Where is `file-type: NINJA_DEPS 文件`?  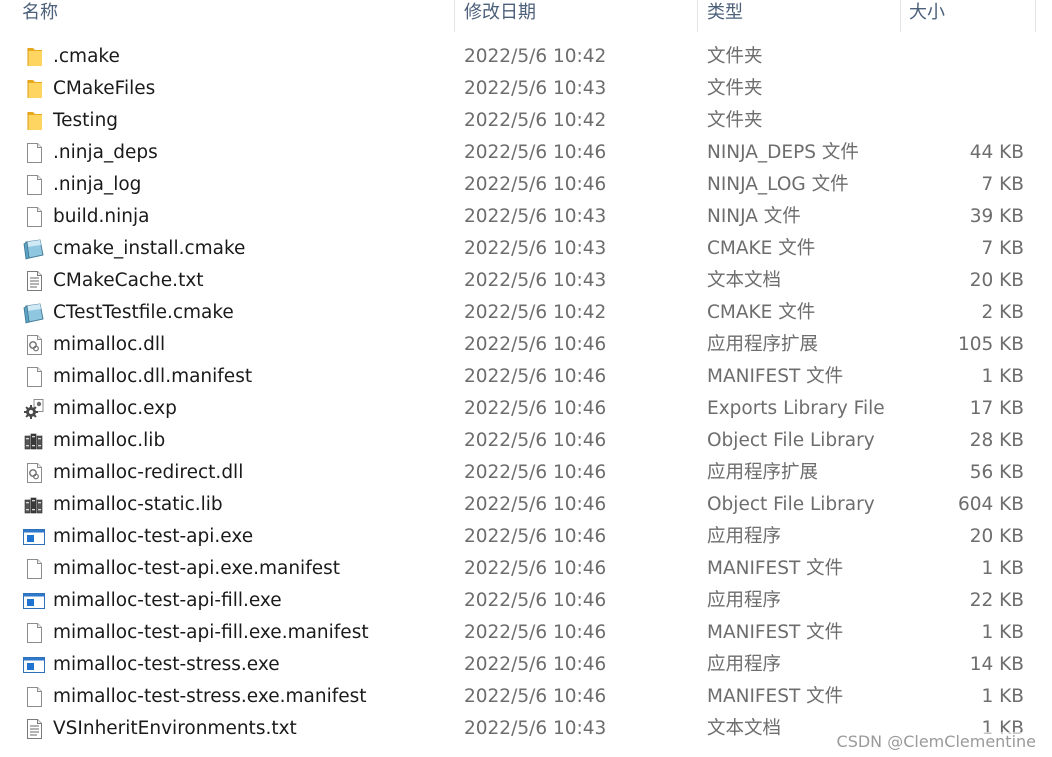 file-type: NINJA_DEPS 文件 is located at coordinates (783, 152).